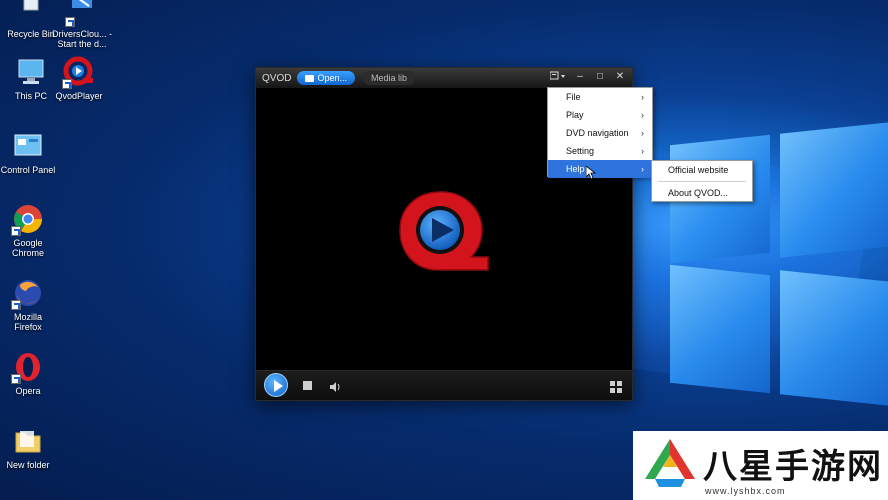 The height and width of the screenshot is (500, 888). What do you see at coordinates (31, 13) in the screenshot?
I see `recycle-bin-icon` at bounding box center [31, 13].